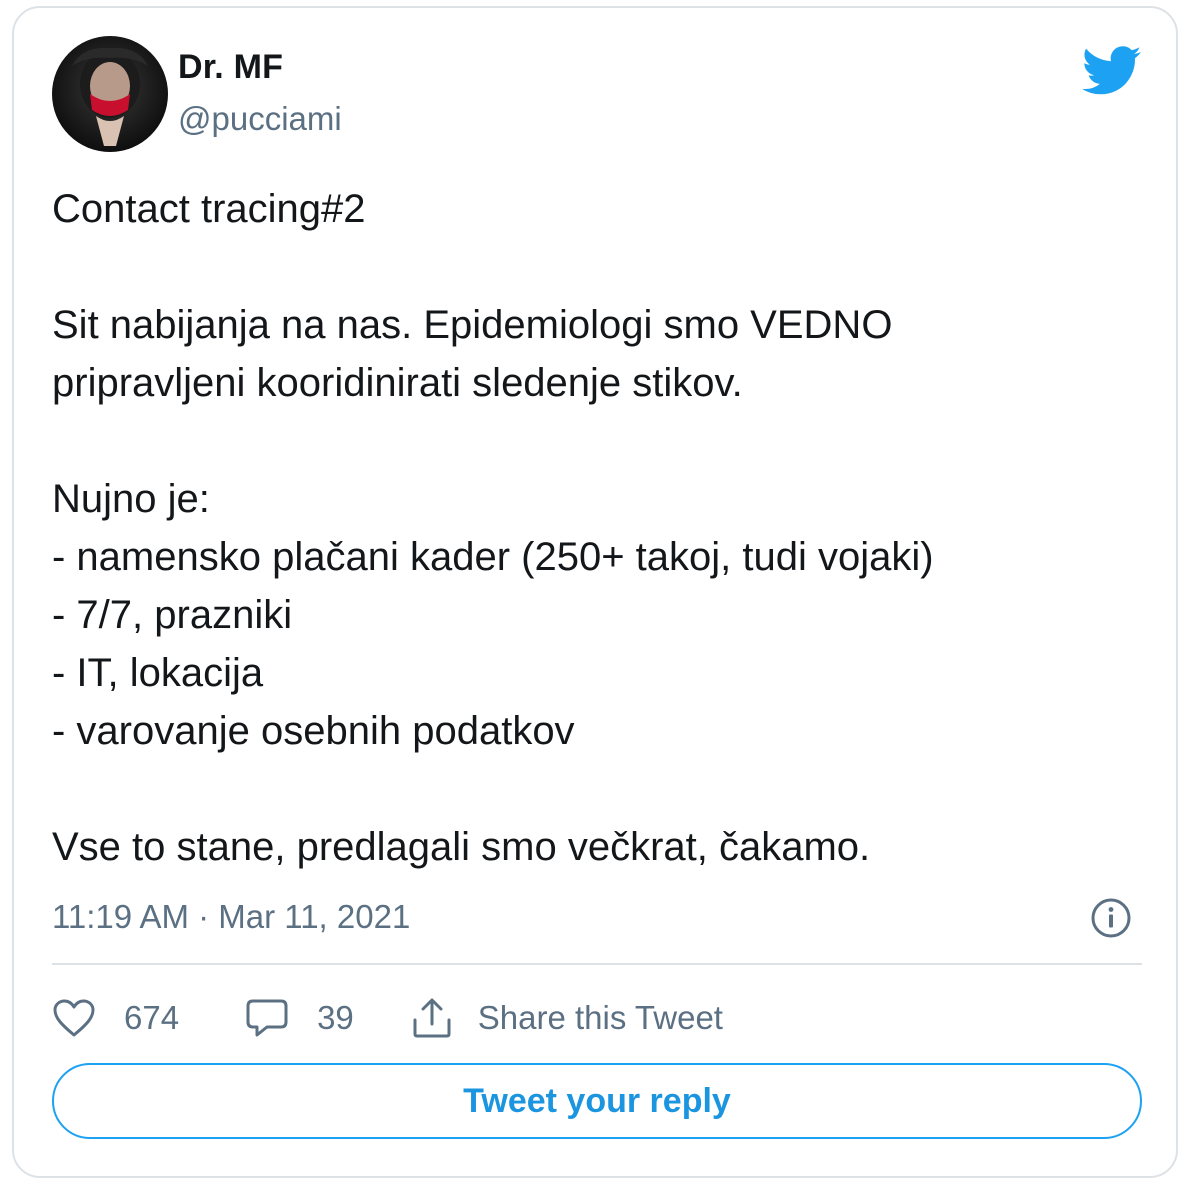 This screenshot has width=1200, height=1188. I want to click on tweet-actions: 674 39 Share this Tweet, so click(387, 1018).